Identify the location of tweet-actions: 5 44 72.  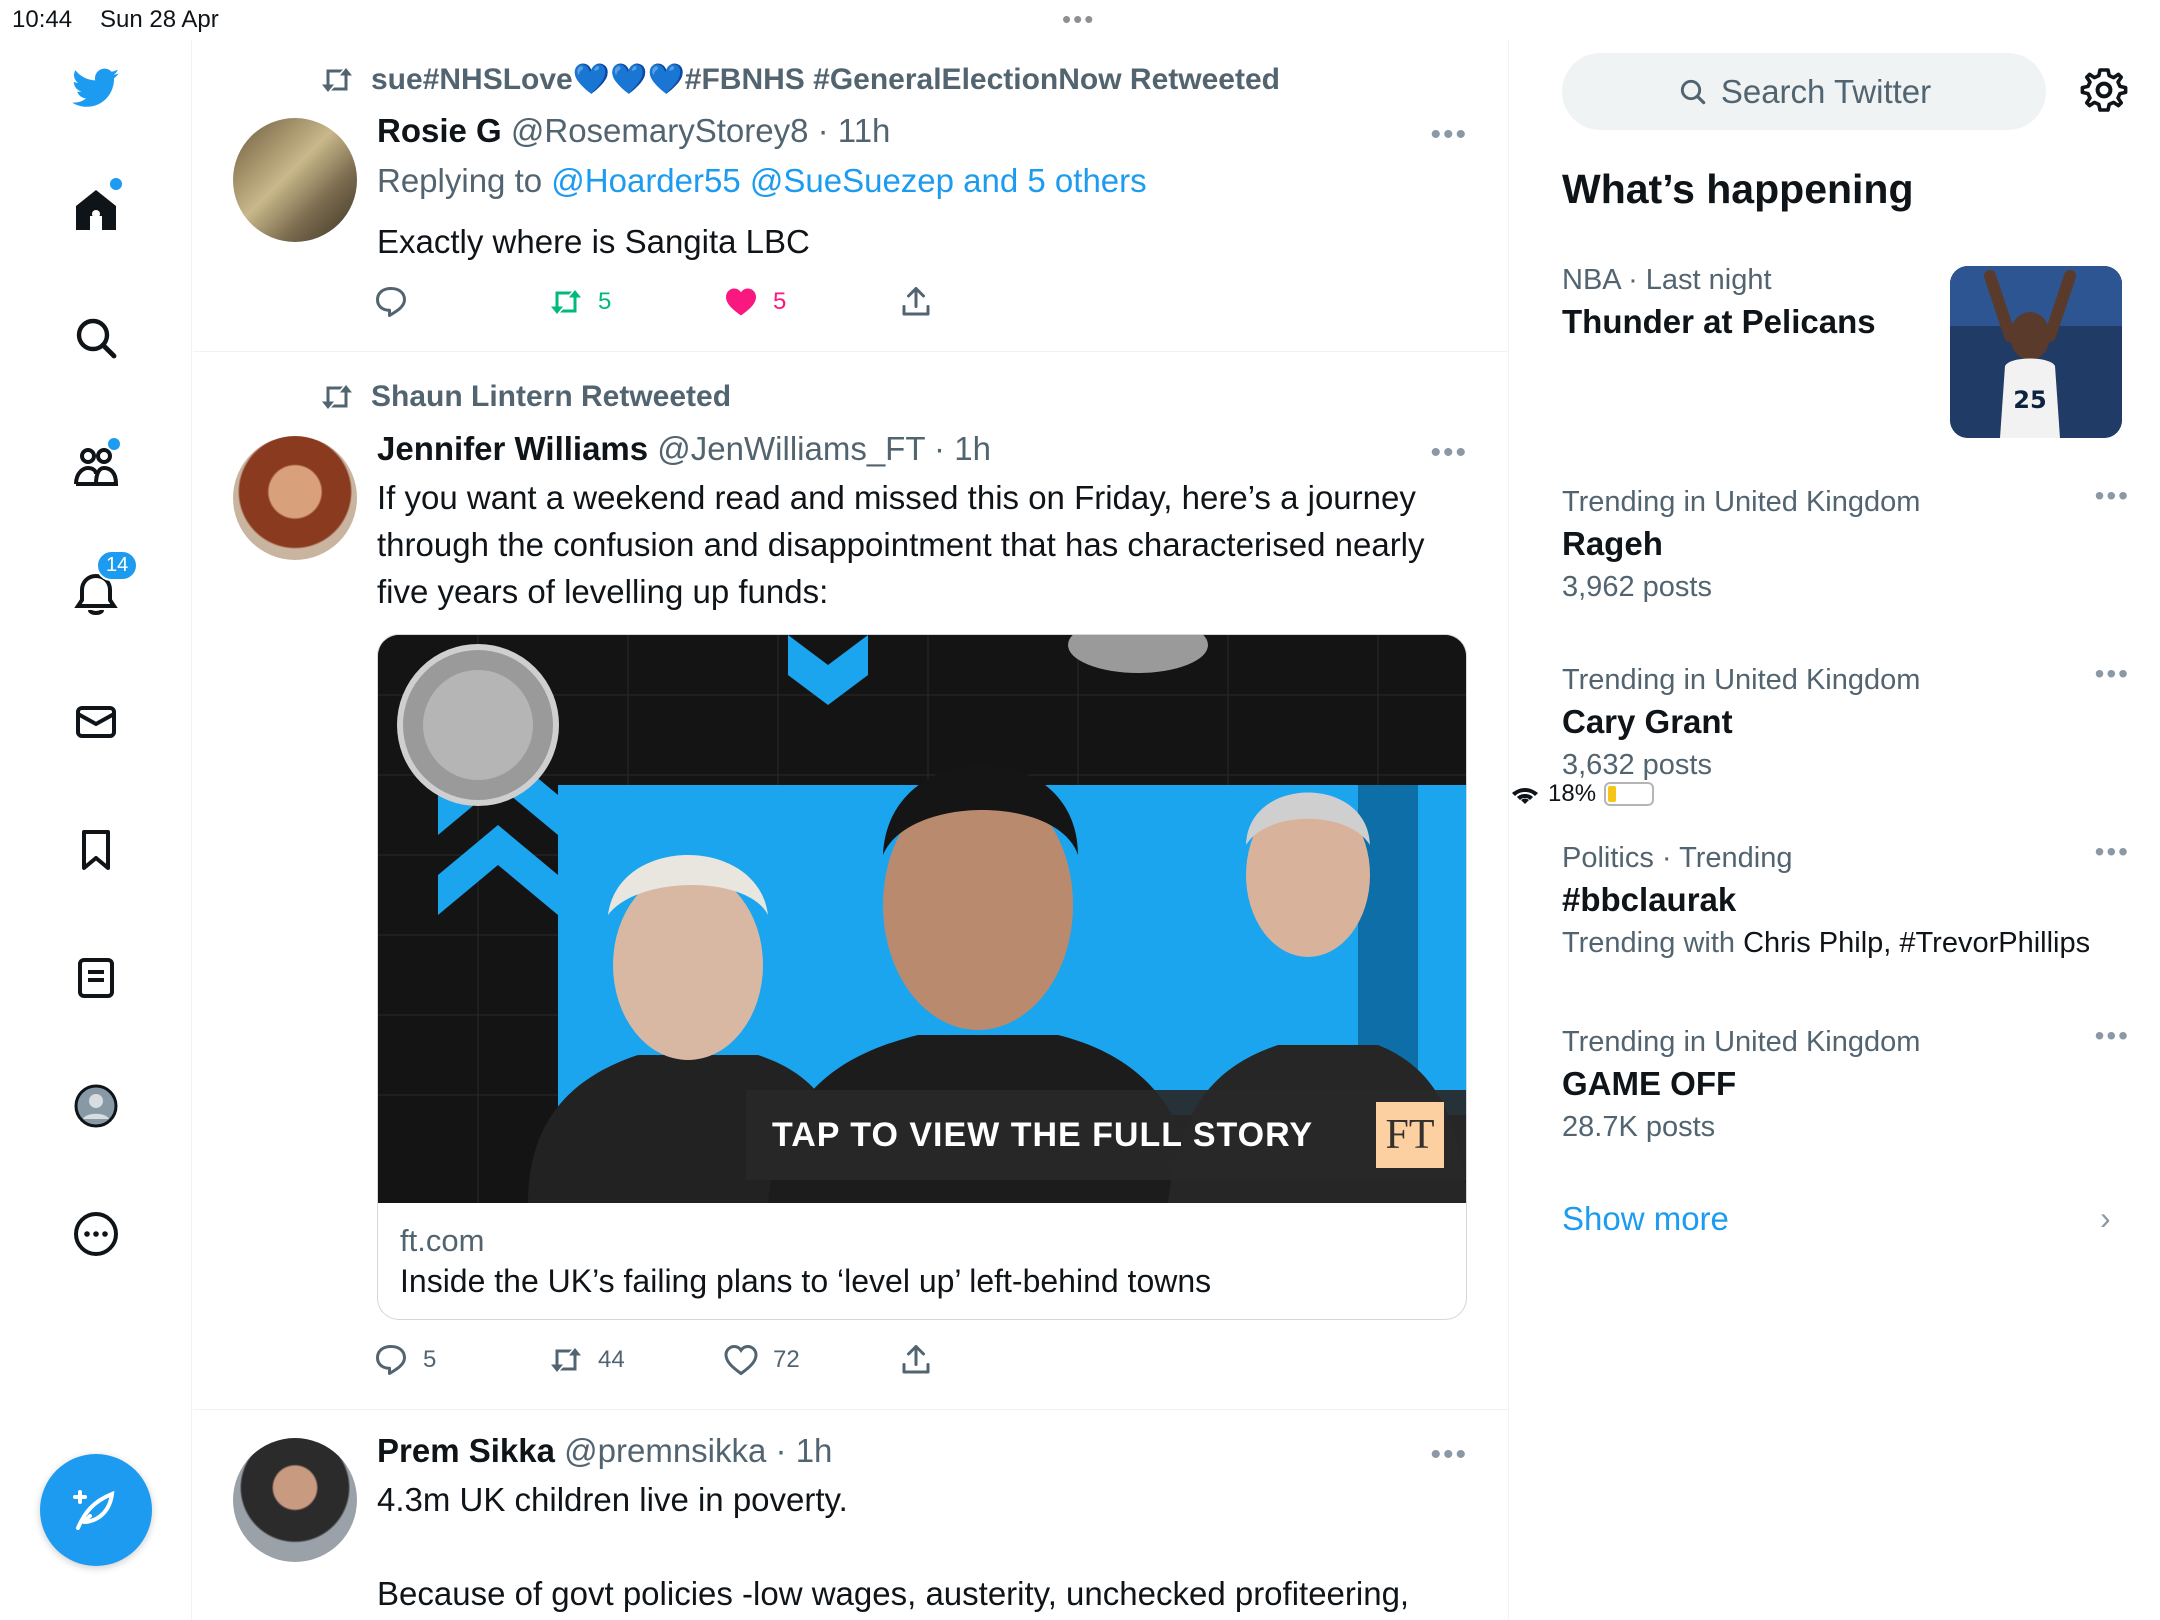
(723, 1360).